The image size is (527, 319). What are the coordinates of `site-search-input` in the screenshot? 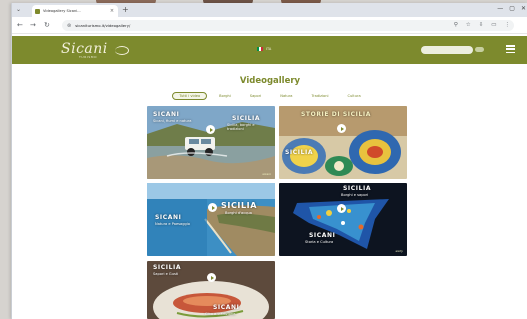 It's located at (447, 50).